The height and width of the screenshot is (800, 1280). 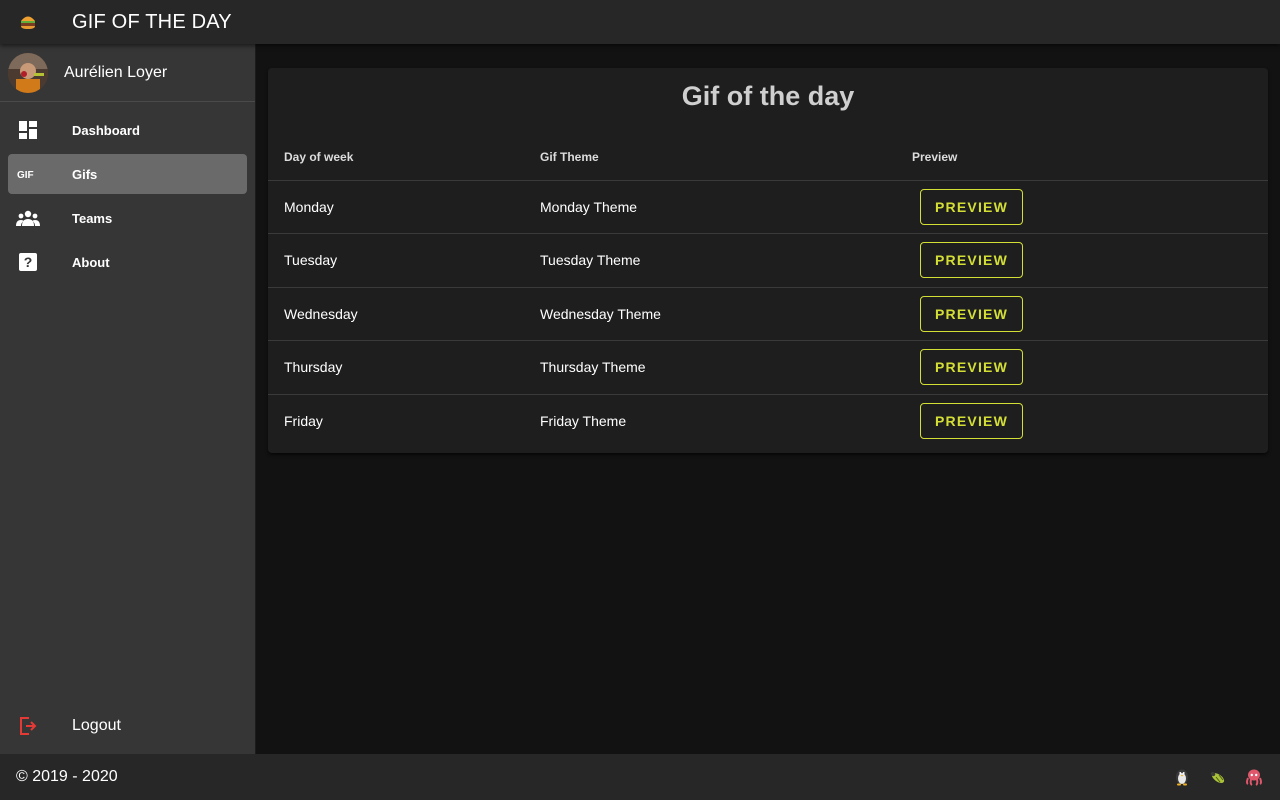 What do you see at coordinates (726, 260) in the screenshot?
I see `cell-theme: Tuesday Theme` at bounding box center [726, 260].